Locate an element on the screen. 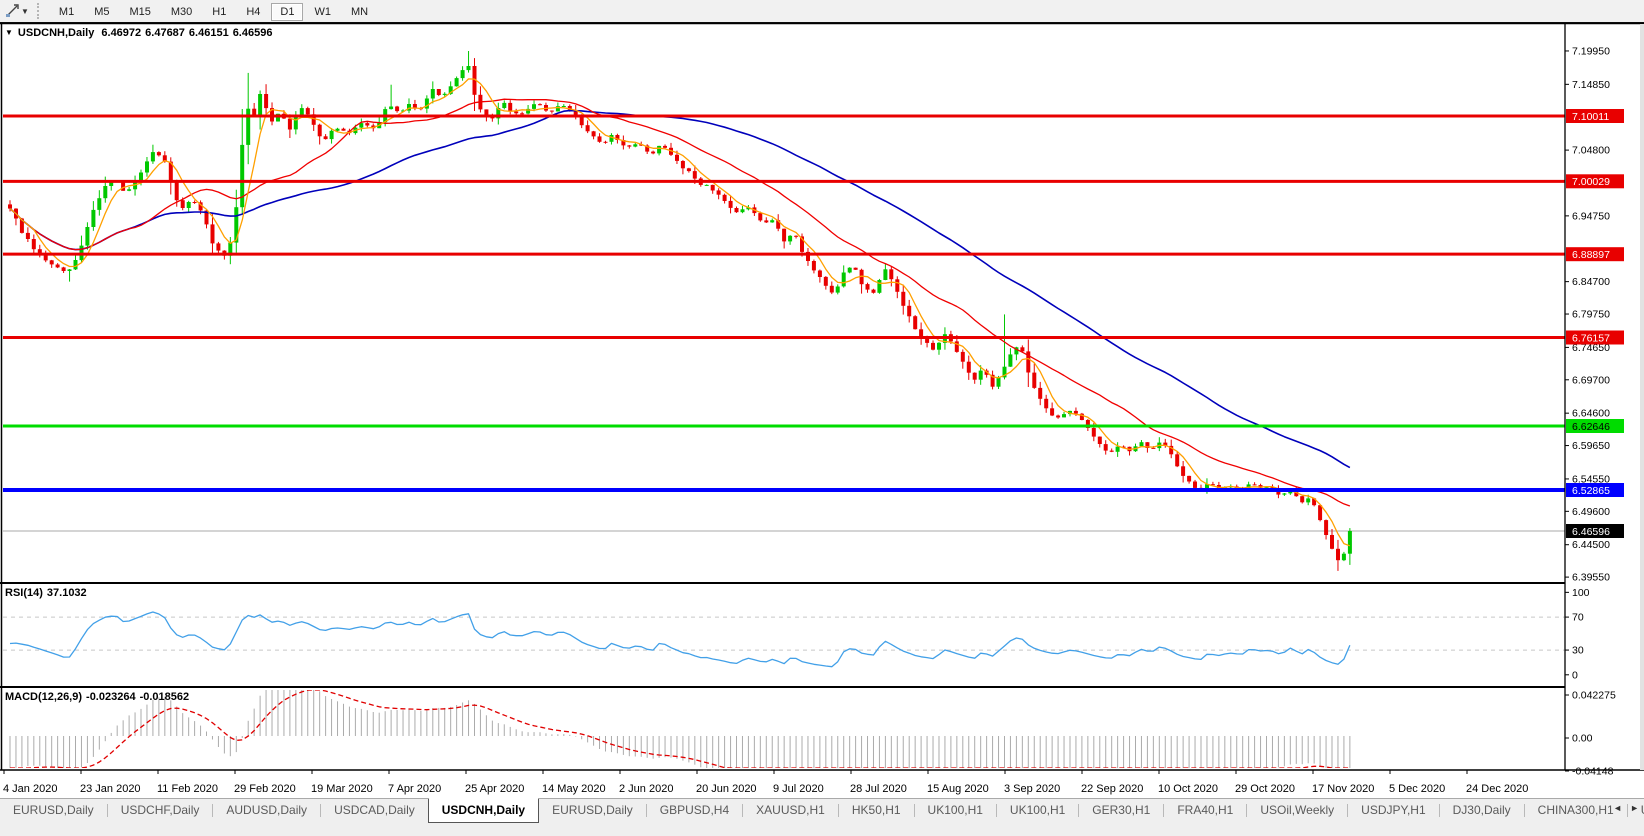  price-tick-label: 6.39550 is located at coordinates (1591, 578).